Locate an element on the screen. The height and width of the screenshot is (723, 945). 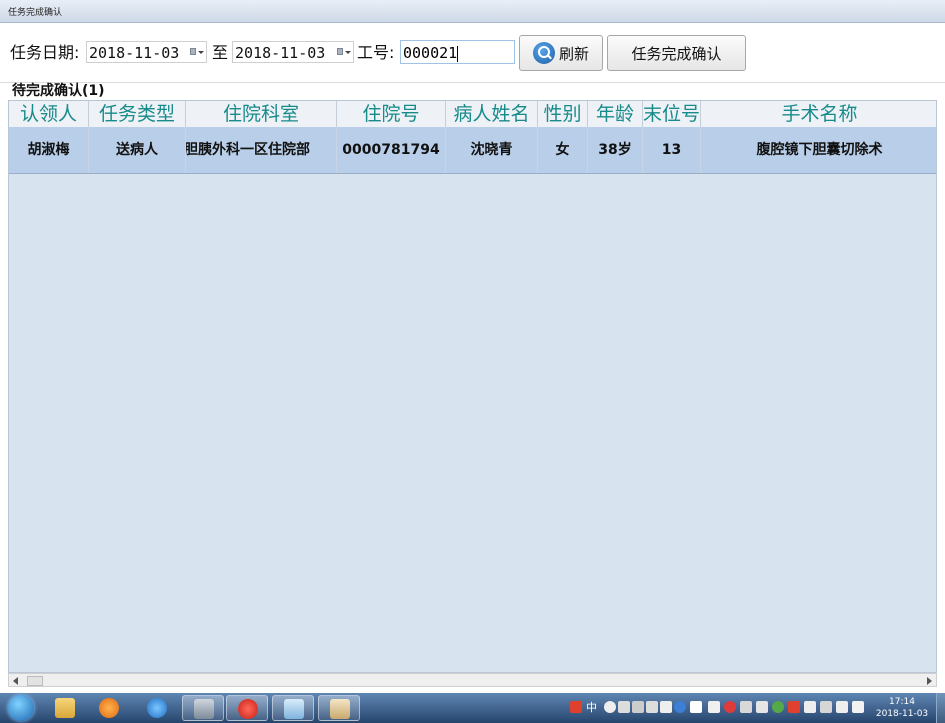
cell-gender: 女 is located at coordinates (563, 150).